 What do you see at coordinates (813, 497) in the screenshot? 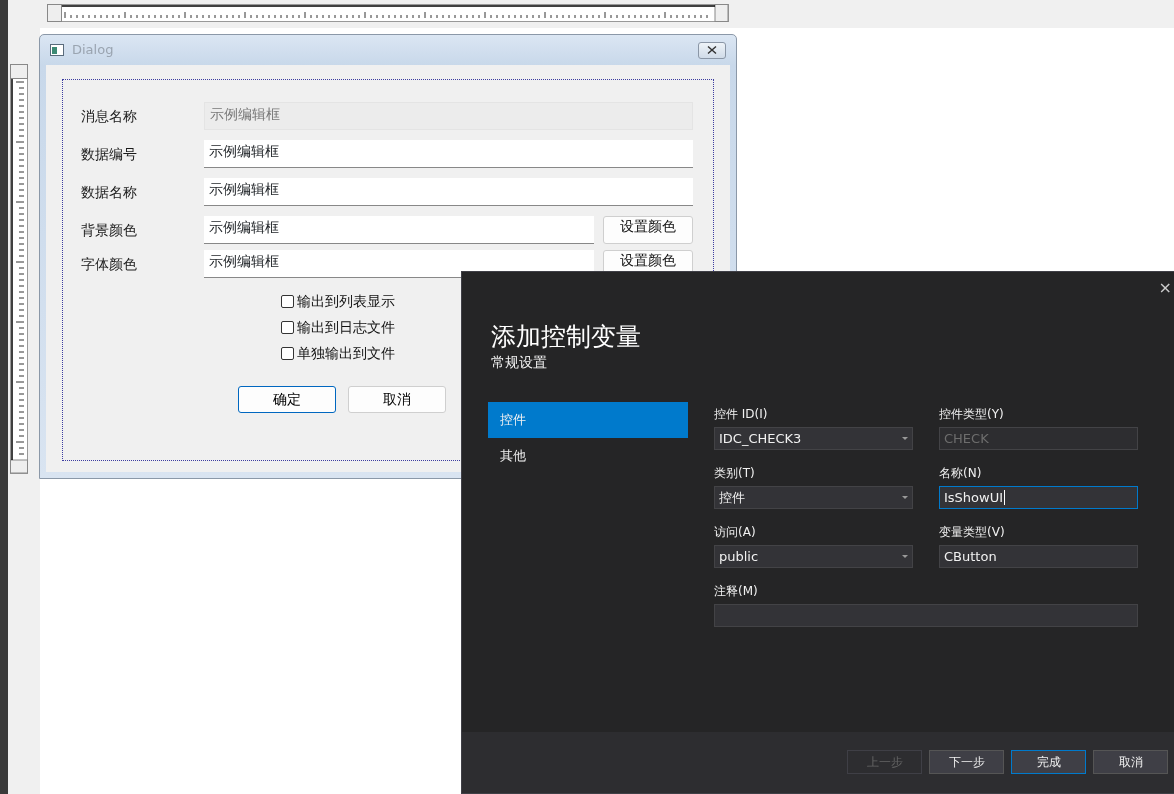
I see `dropdown: 控件` at bounding box center [813, 497].